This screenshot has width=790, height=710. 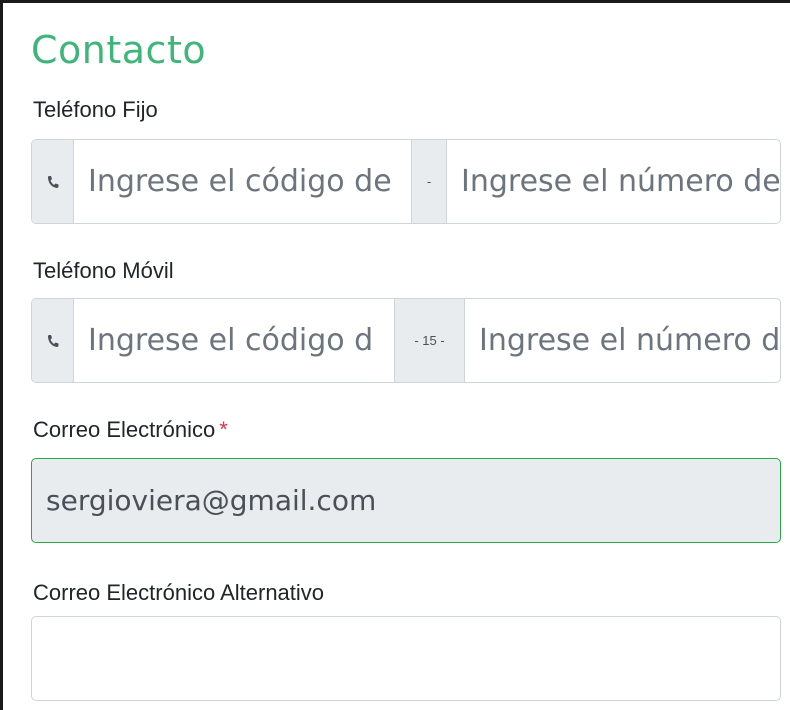 I want to click on landline-number-input, so click(x=613, y=181).